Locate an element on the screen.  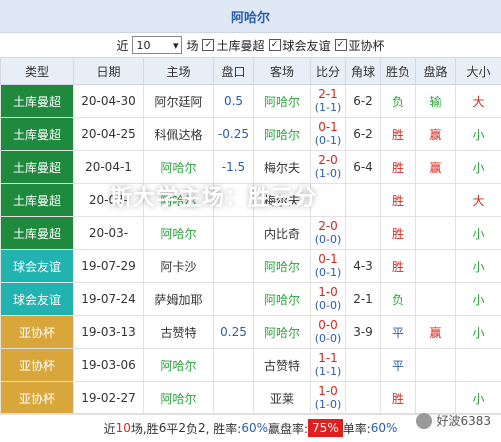
match-count-select: 10 ▾ is located at coordinates (157, 45).